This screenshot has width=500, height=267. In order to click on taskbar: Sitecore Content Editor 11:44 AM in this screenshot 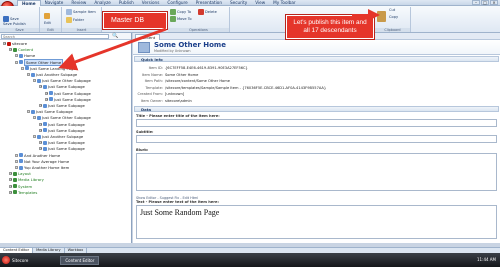, I will do `click(250, 260)`.